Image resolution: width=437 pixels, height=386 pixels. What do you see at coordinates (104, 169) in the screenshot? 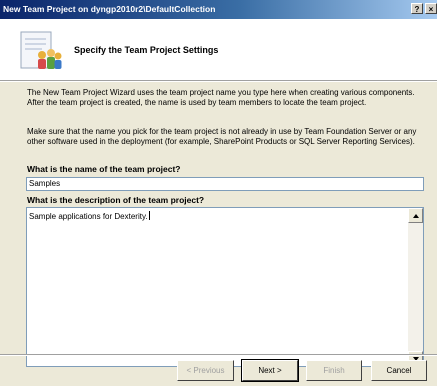
I see `project-name-label: What is the name of the team project?` at bounding box center [104, 169].